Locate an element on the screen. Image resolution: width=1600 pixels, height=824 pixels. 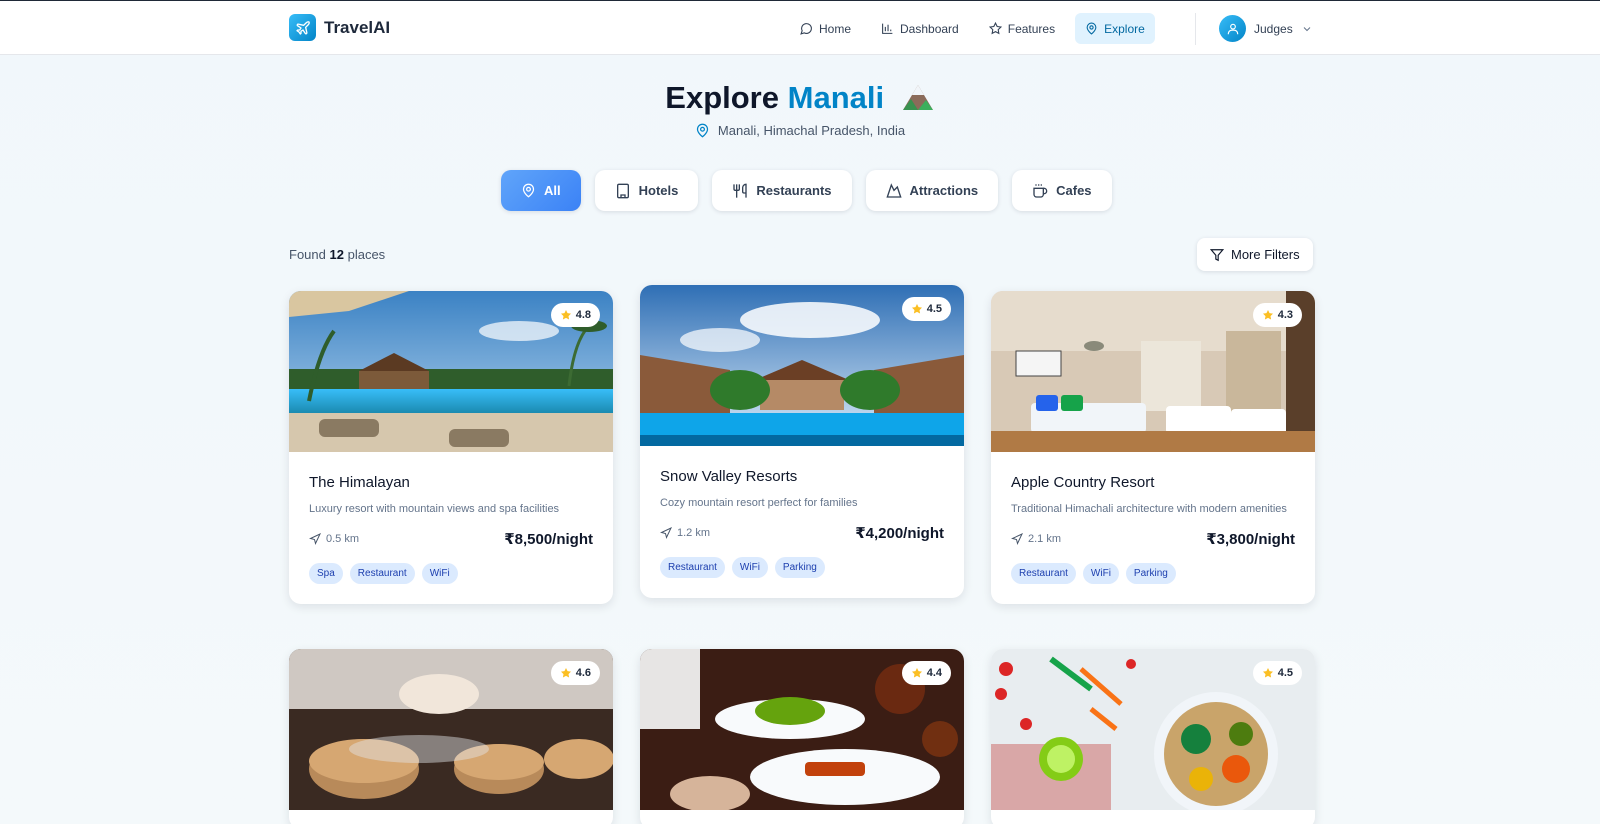
place-price: ₹3,800/night is located at coordinates (1250, 539).